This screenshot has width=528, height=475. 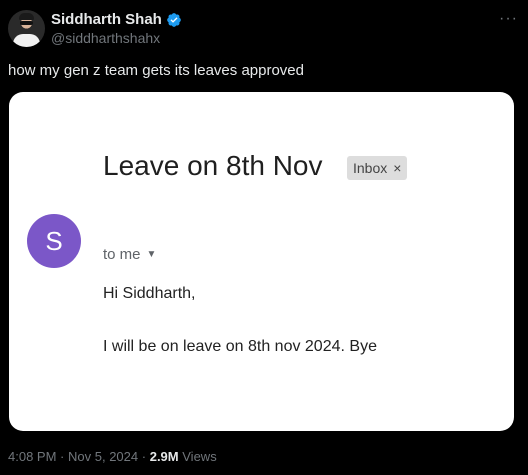 I want to click on more-options-icon: ···, so click(x=508, y=19).